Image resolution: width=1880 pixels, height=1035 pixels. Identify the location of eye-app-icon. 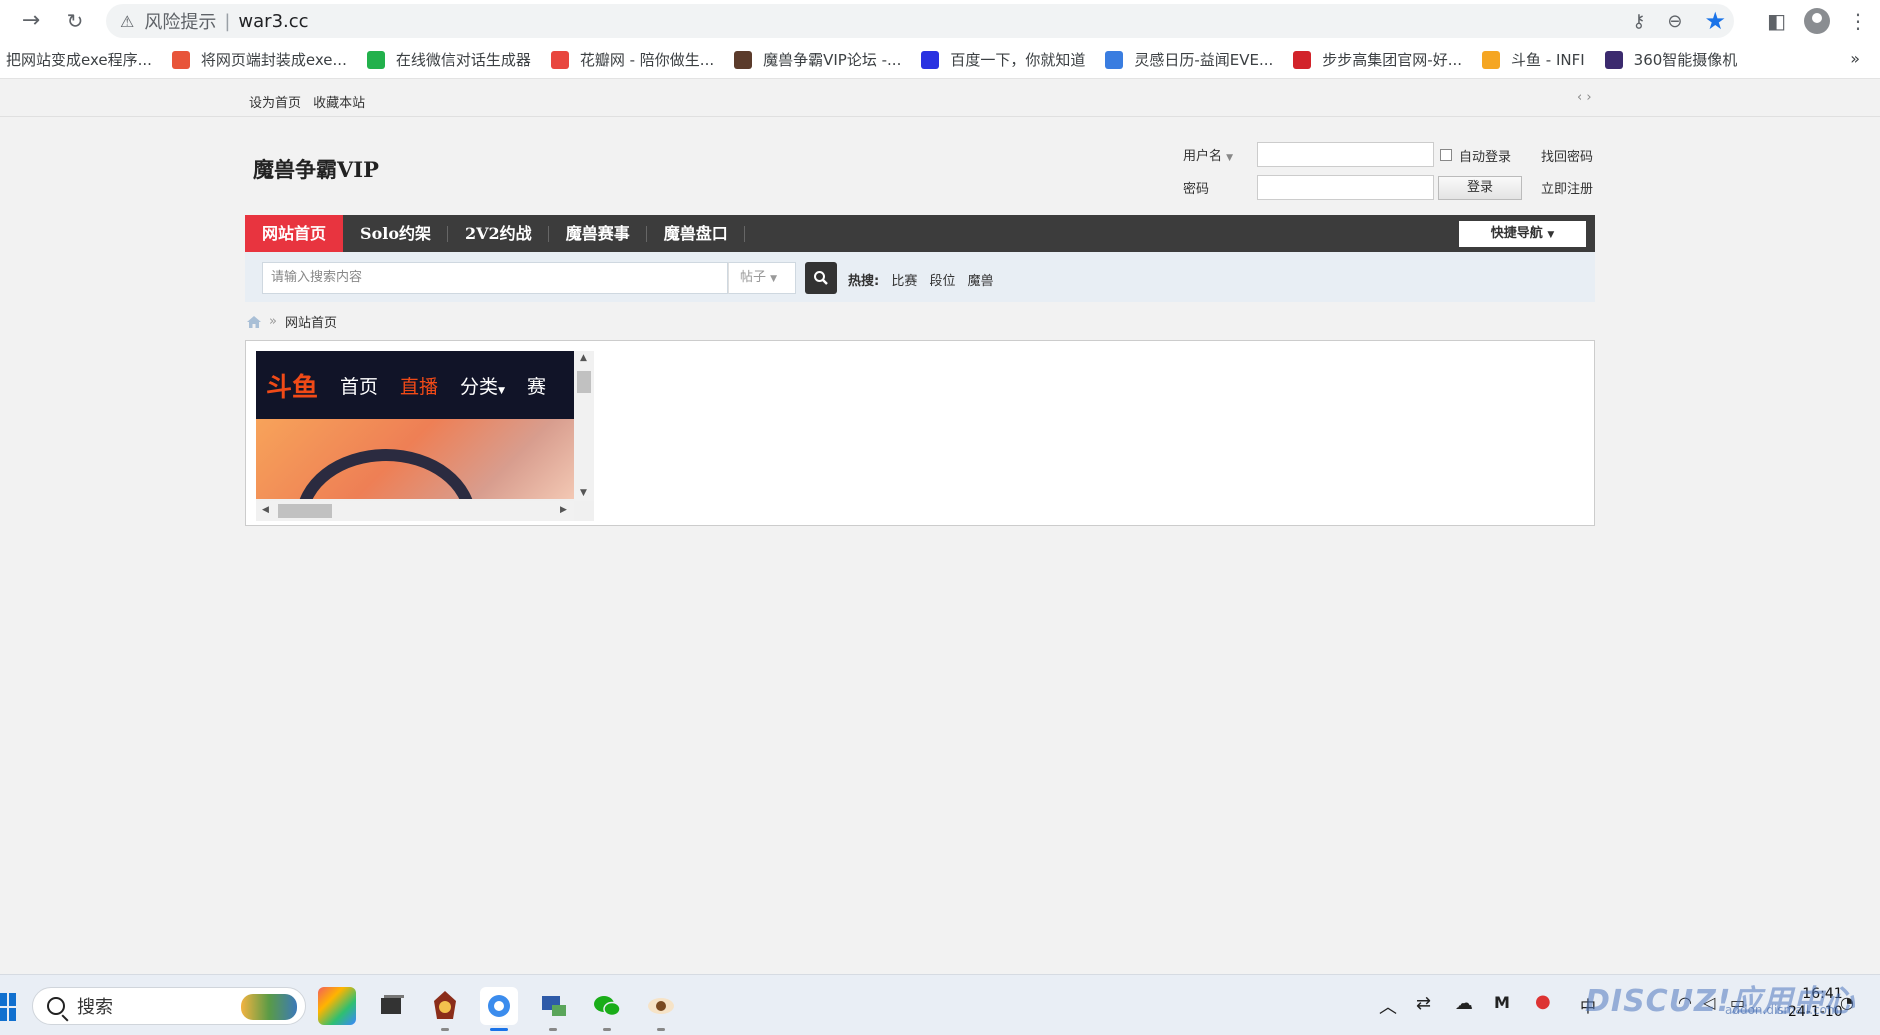
(661, 1009).